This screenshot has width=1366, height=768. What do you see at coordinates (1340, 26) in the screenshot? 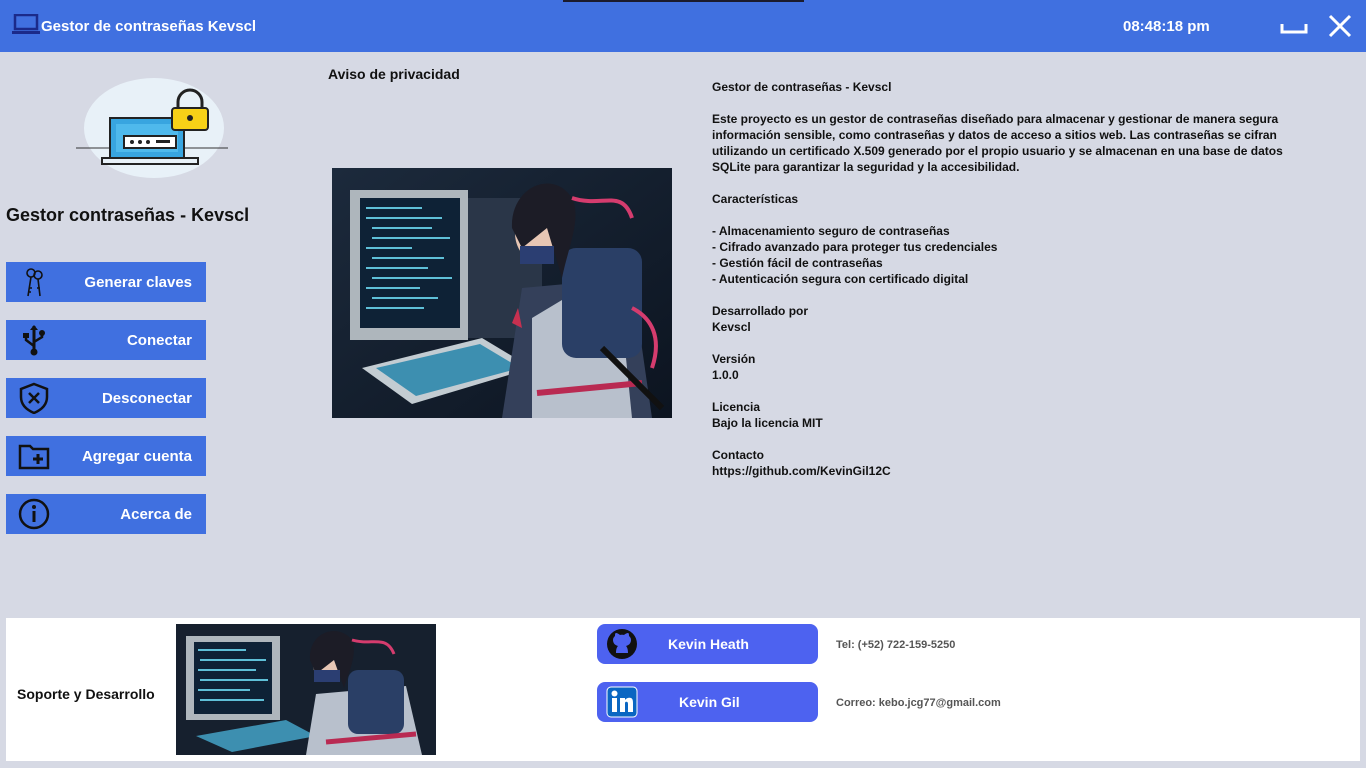
I see `close-button` at bounding box center [1340, 26].